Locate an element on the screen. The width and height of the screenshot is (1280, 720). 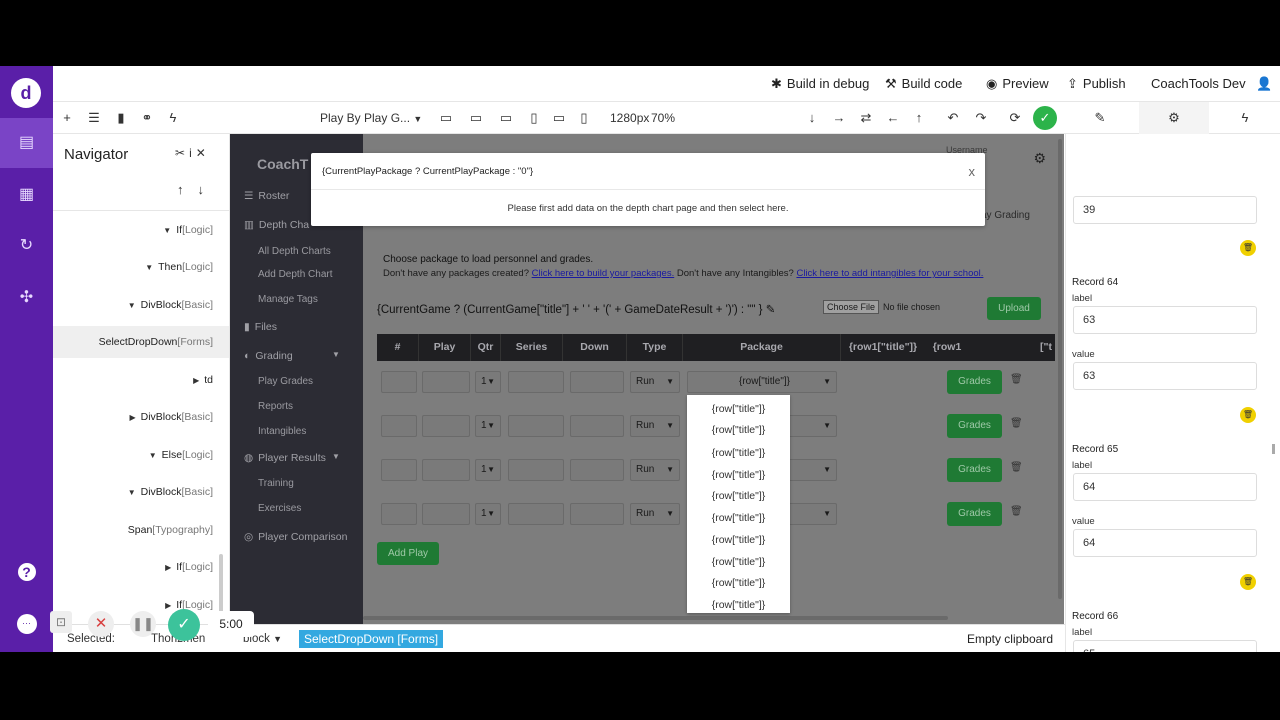
add-play-button: Add Play is located at coordinates (408, 553).